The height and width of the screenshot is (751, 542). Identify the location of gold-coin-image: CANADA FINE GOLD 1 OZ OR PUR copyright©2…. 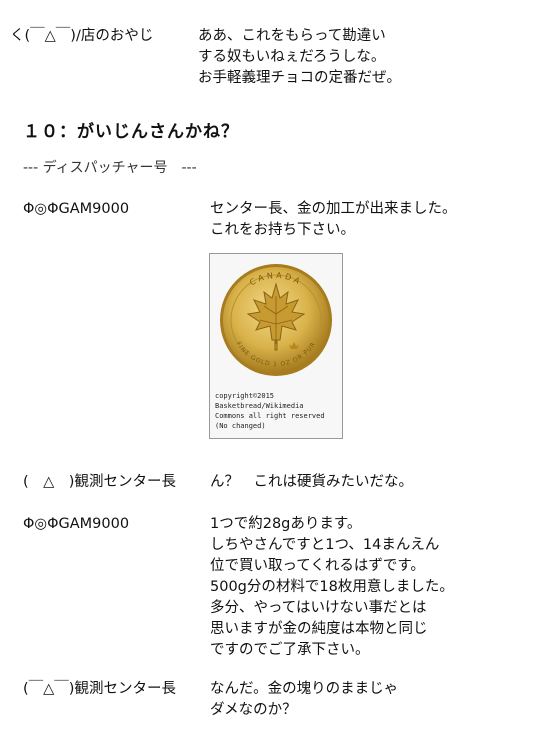
(276, 346).